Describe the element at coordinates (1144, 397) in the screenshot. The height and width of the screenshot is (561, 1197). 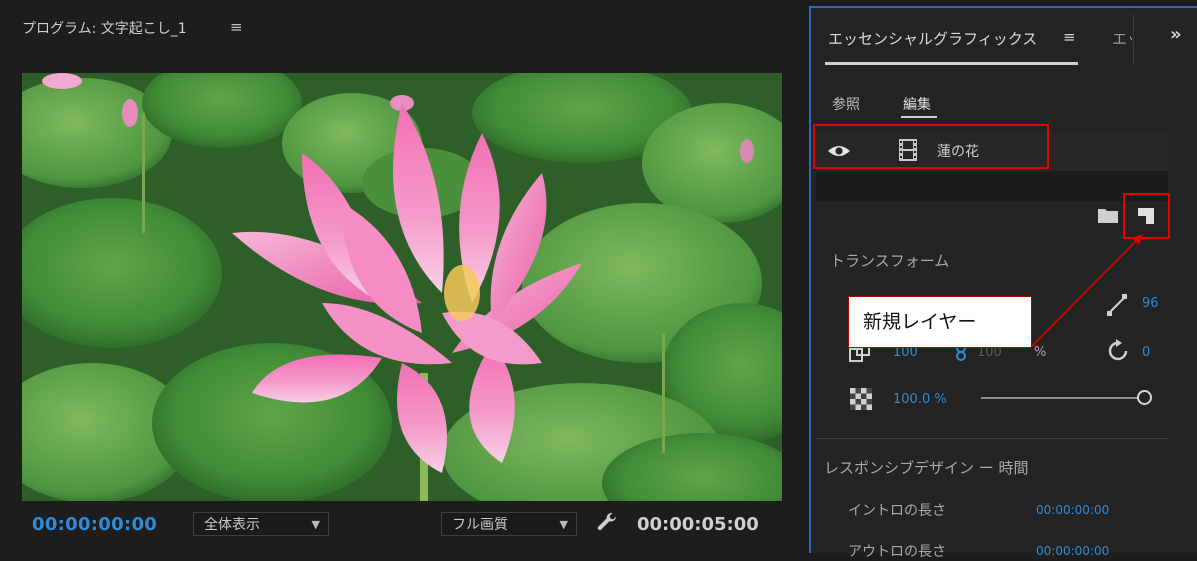
I see `opacity-slider-handle` at that location.